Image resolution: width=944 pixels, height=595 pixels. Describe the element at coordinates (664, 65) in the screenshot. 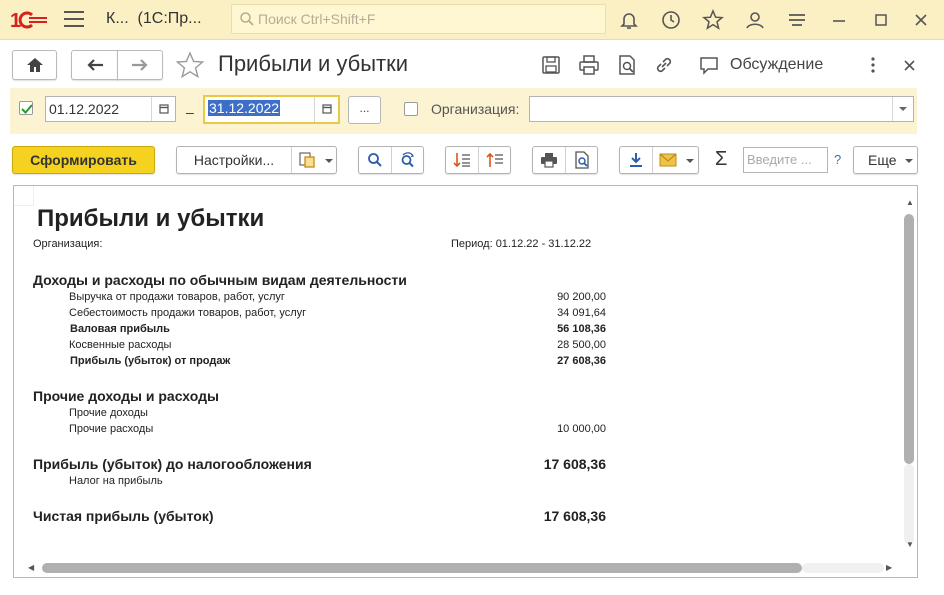

I see `link-icon` at that location.